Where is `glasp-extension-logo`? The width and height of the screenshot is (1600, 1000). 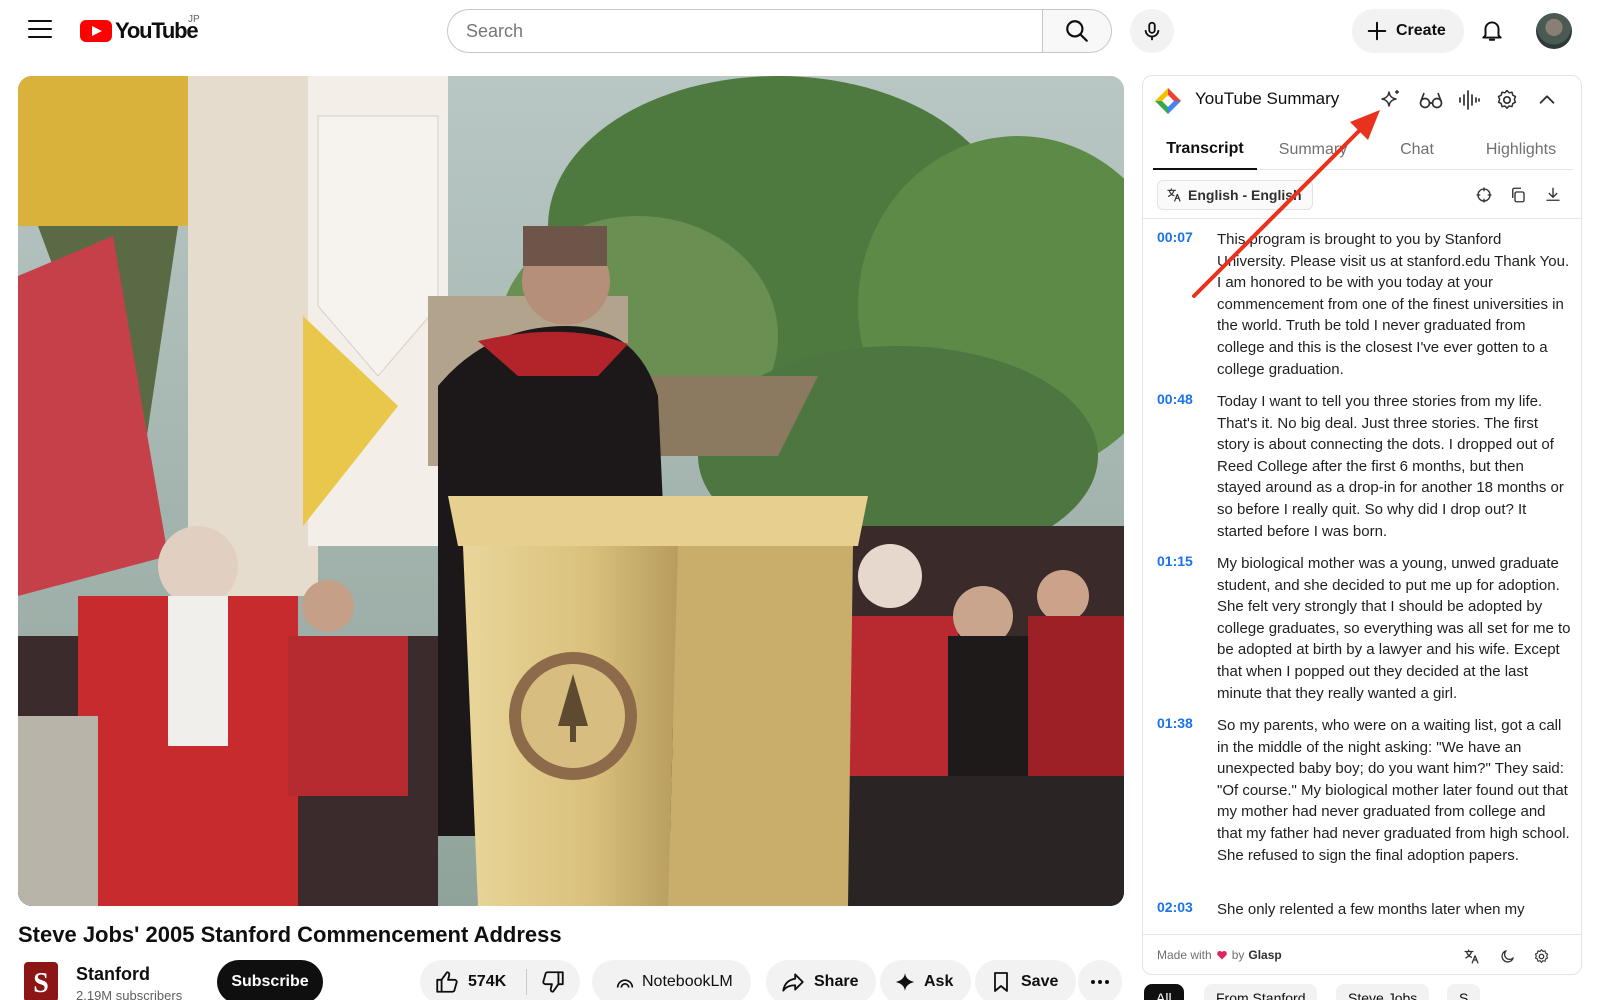 glasp-extension-logo is located at coordinates (1168, 101).